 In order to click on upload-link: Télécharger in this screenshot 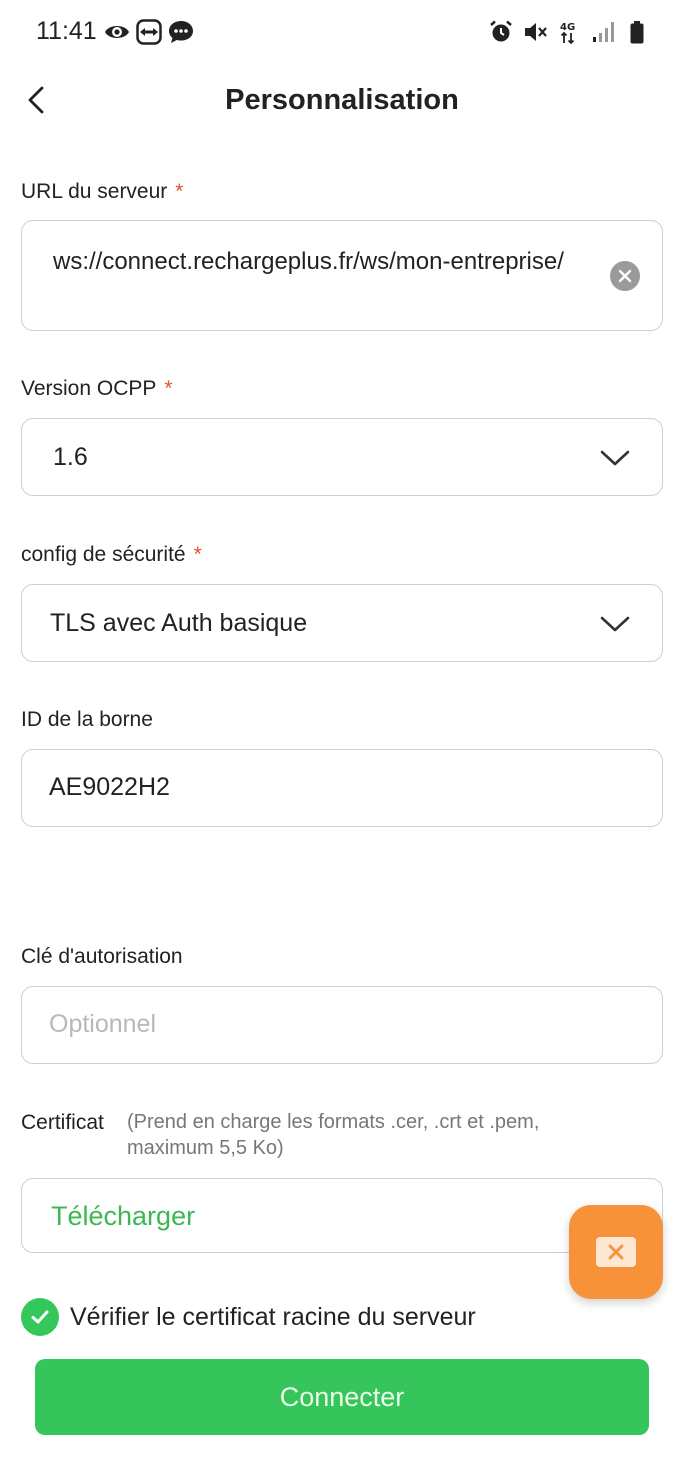, I will do `click(123, 1216)`.